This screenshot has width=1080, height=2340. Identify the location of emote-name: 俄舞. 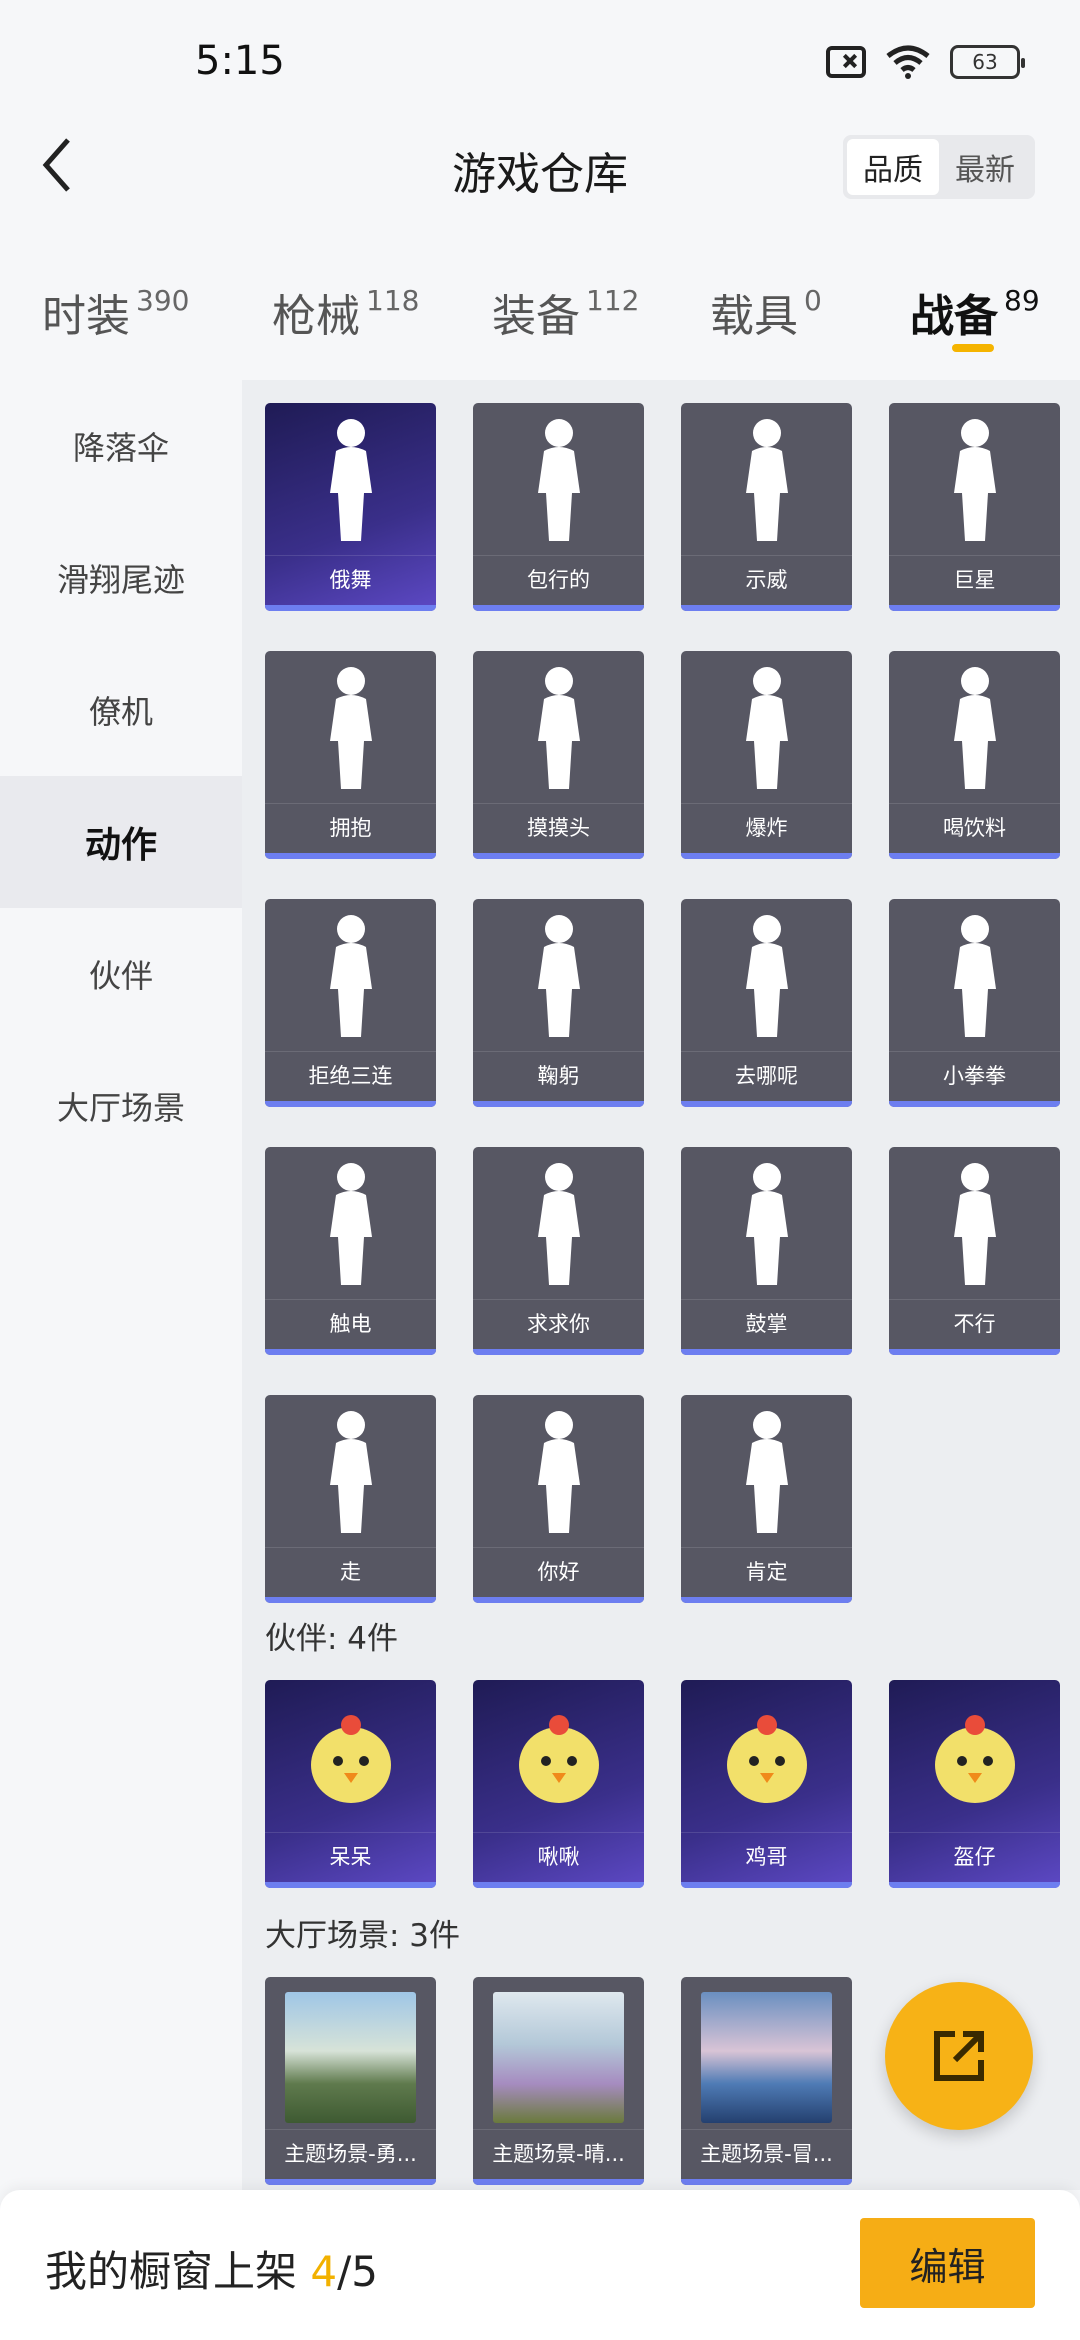
(350, 578).